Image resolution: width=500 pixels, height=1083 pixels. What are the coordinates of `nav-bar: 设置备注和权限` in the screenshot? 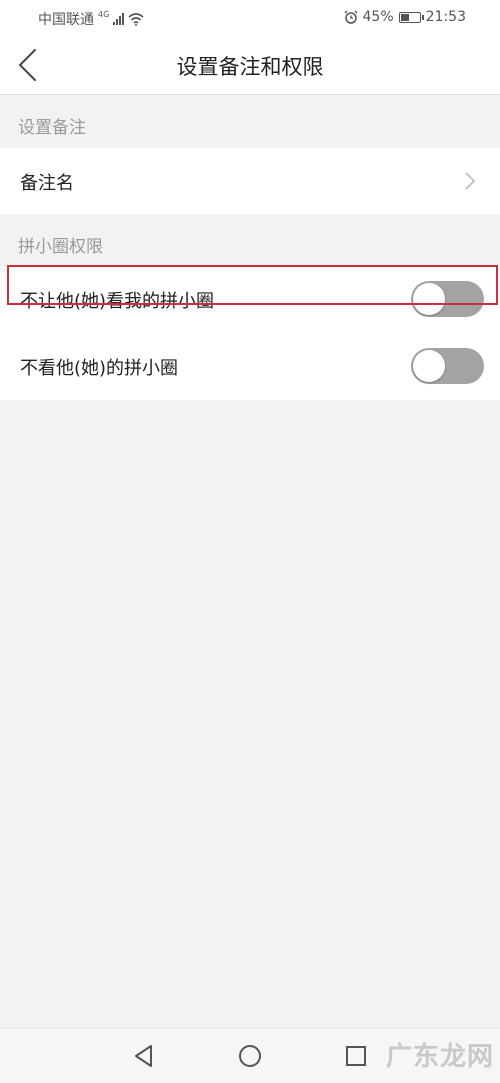 It's located at (250, 65).